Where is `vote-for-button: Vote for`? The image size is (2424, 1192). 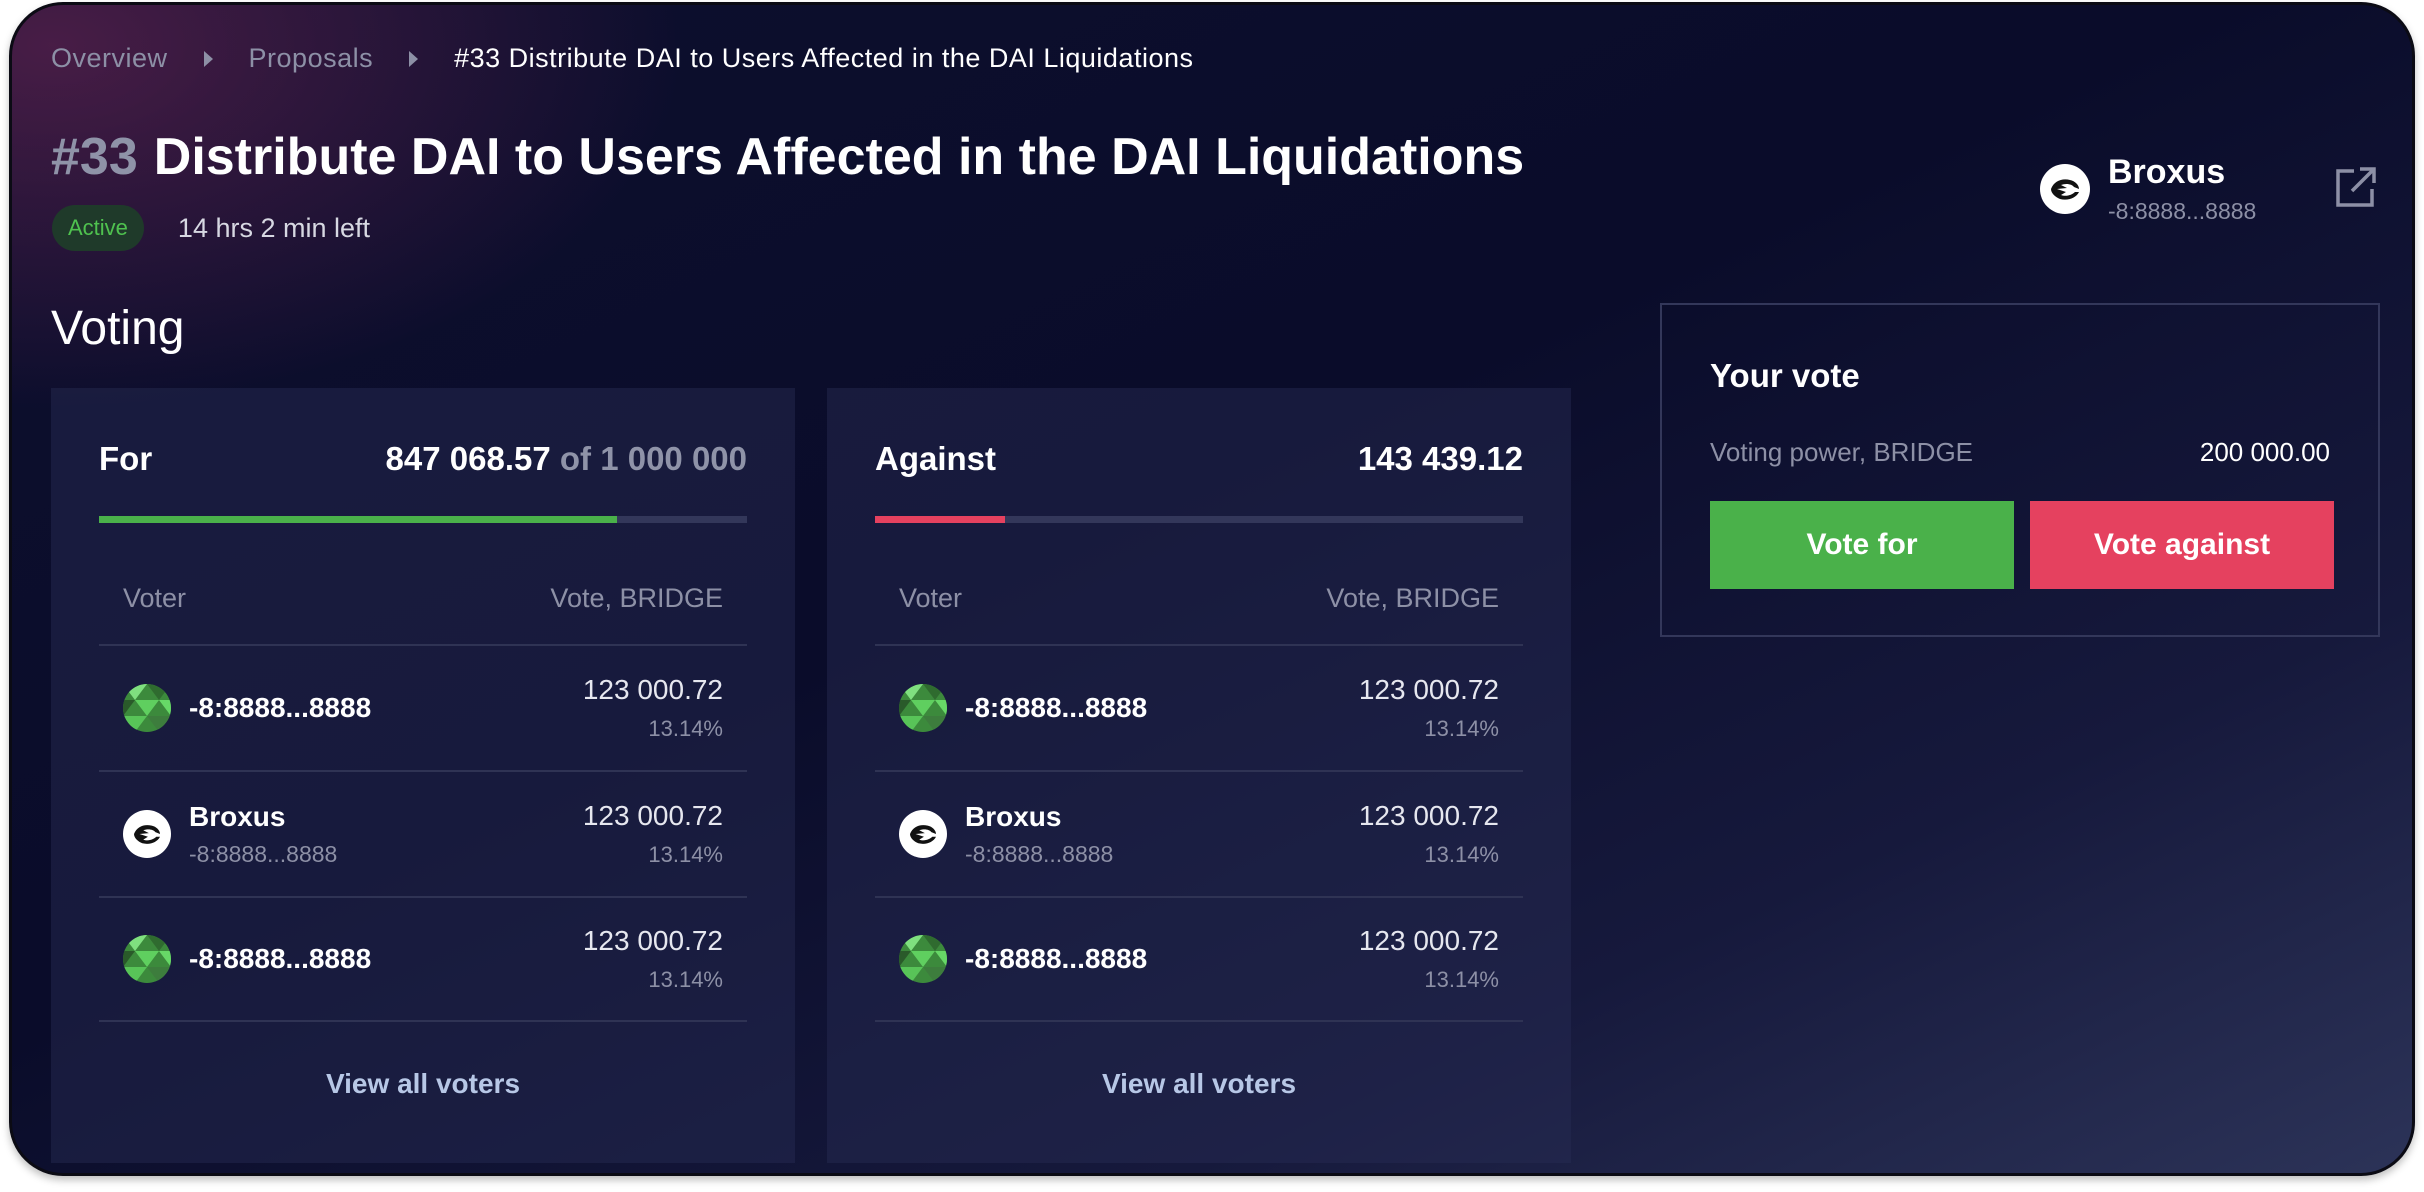
vote-for-button: Vote for is located at coordinates (1862, 545).